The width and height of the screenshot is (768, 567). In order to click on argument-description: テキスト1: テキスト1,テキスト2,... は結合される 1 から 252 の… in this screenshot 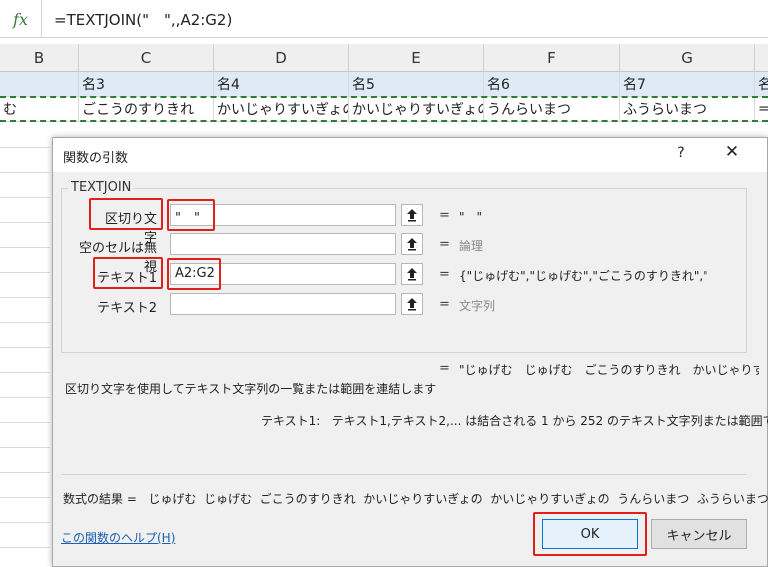, I will do `click(514, 421)`.